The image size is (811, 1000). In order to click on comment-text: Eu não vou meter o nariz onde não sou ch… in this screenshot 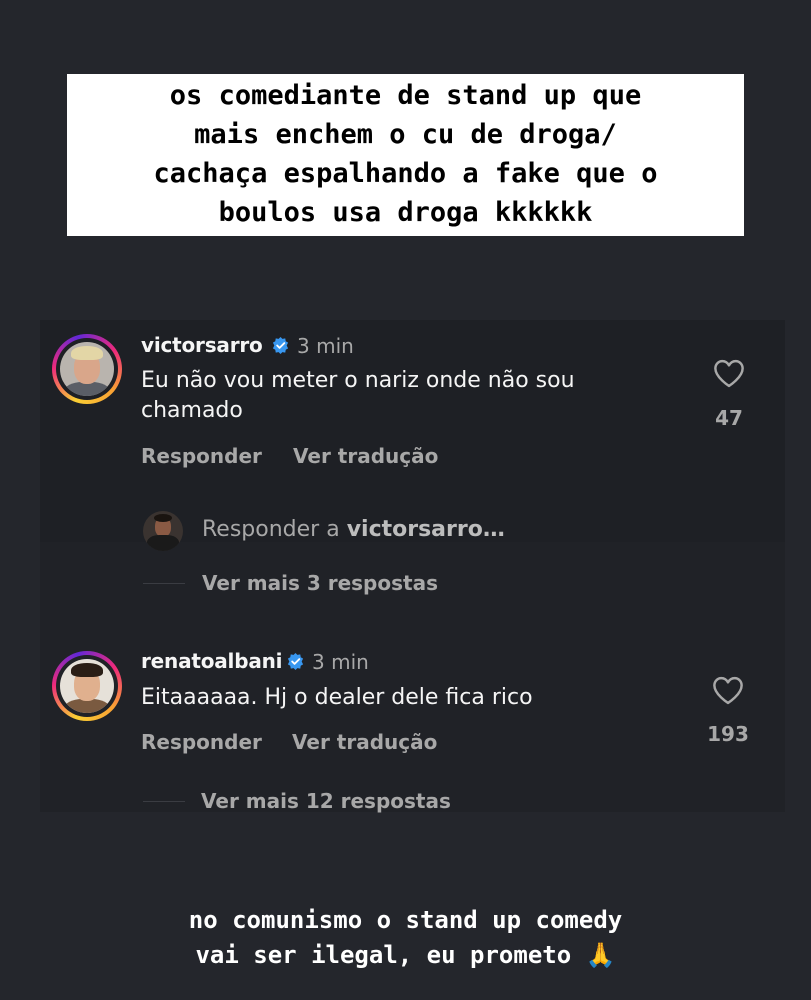, I will do `click(358, 396)`.